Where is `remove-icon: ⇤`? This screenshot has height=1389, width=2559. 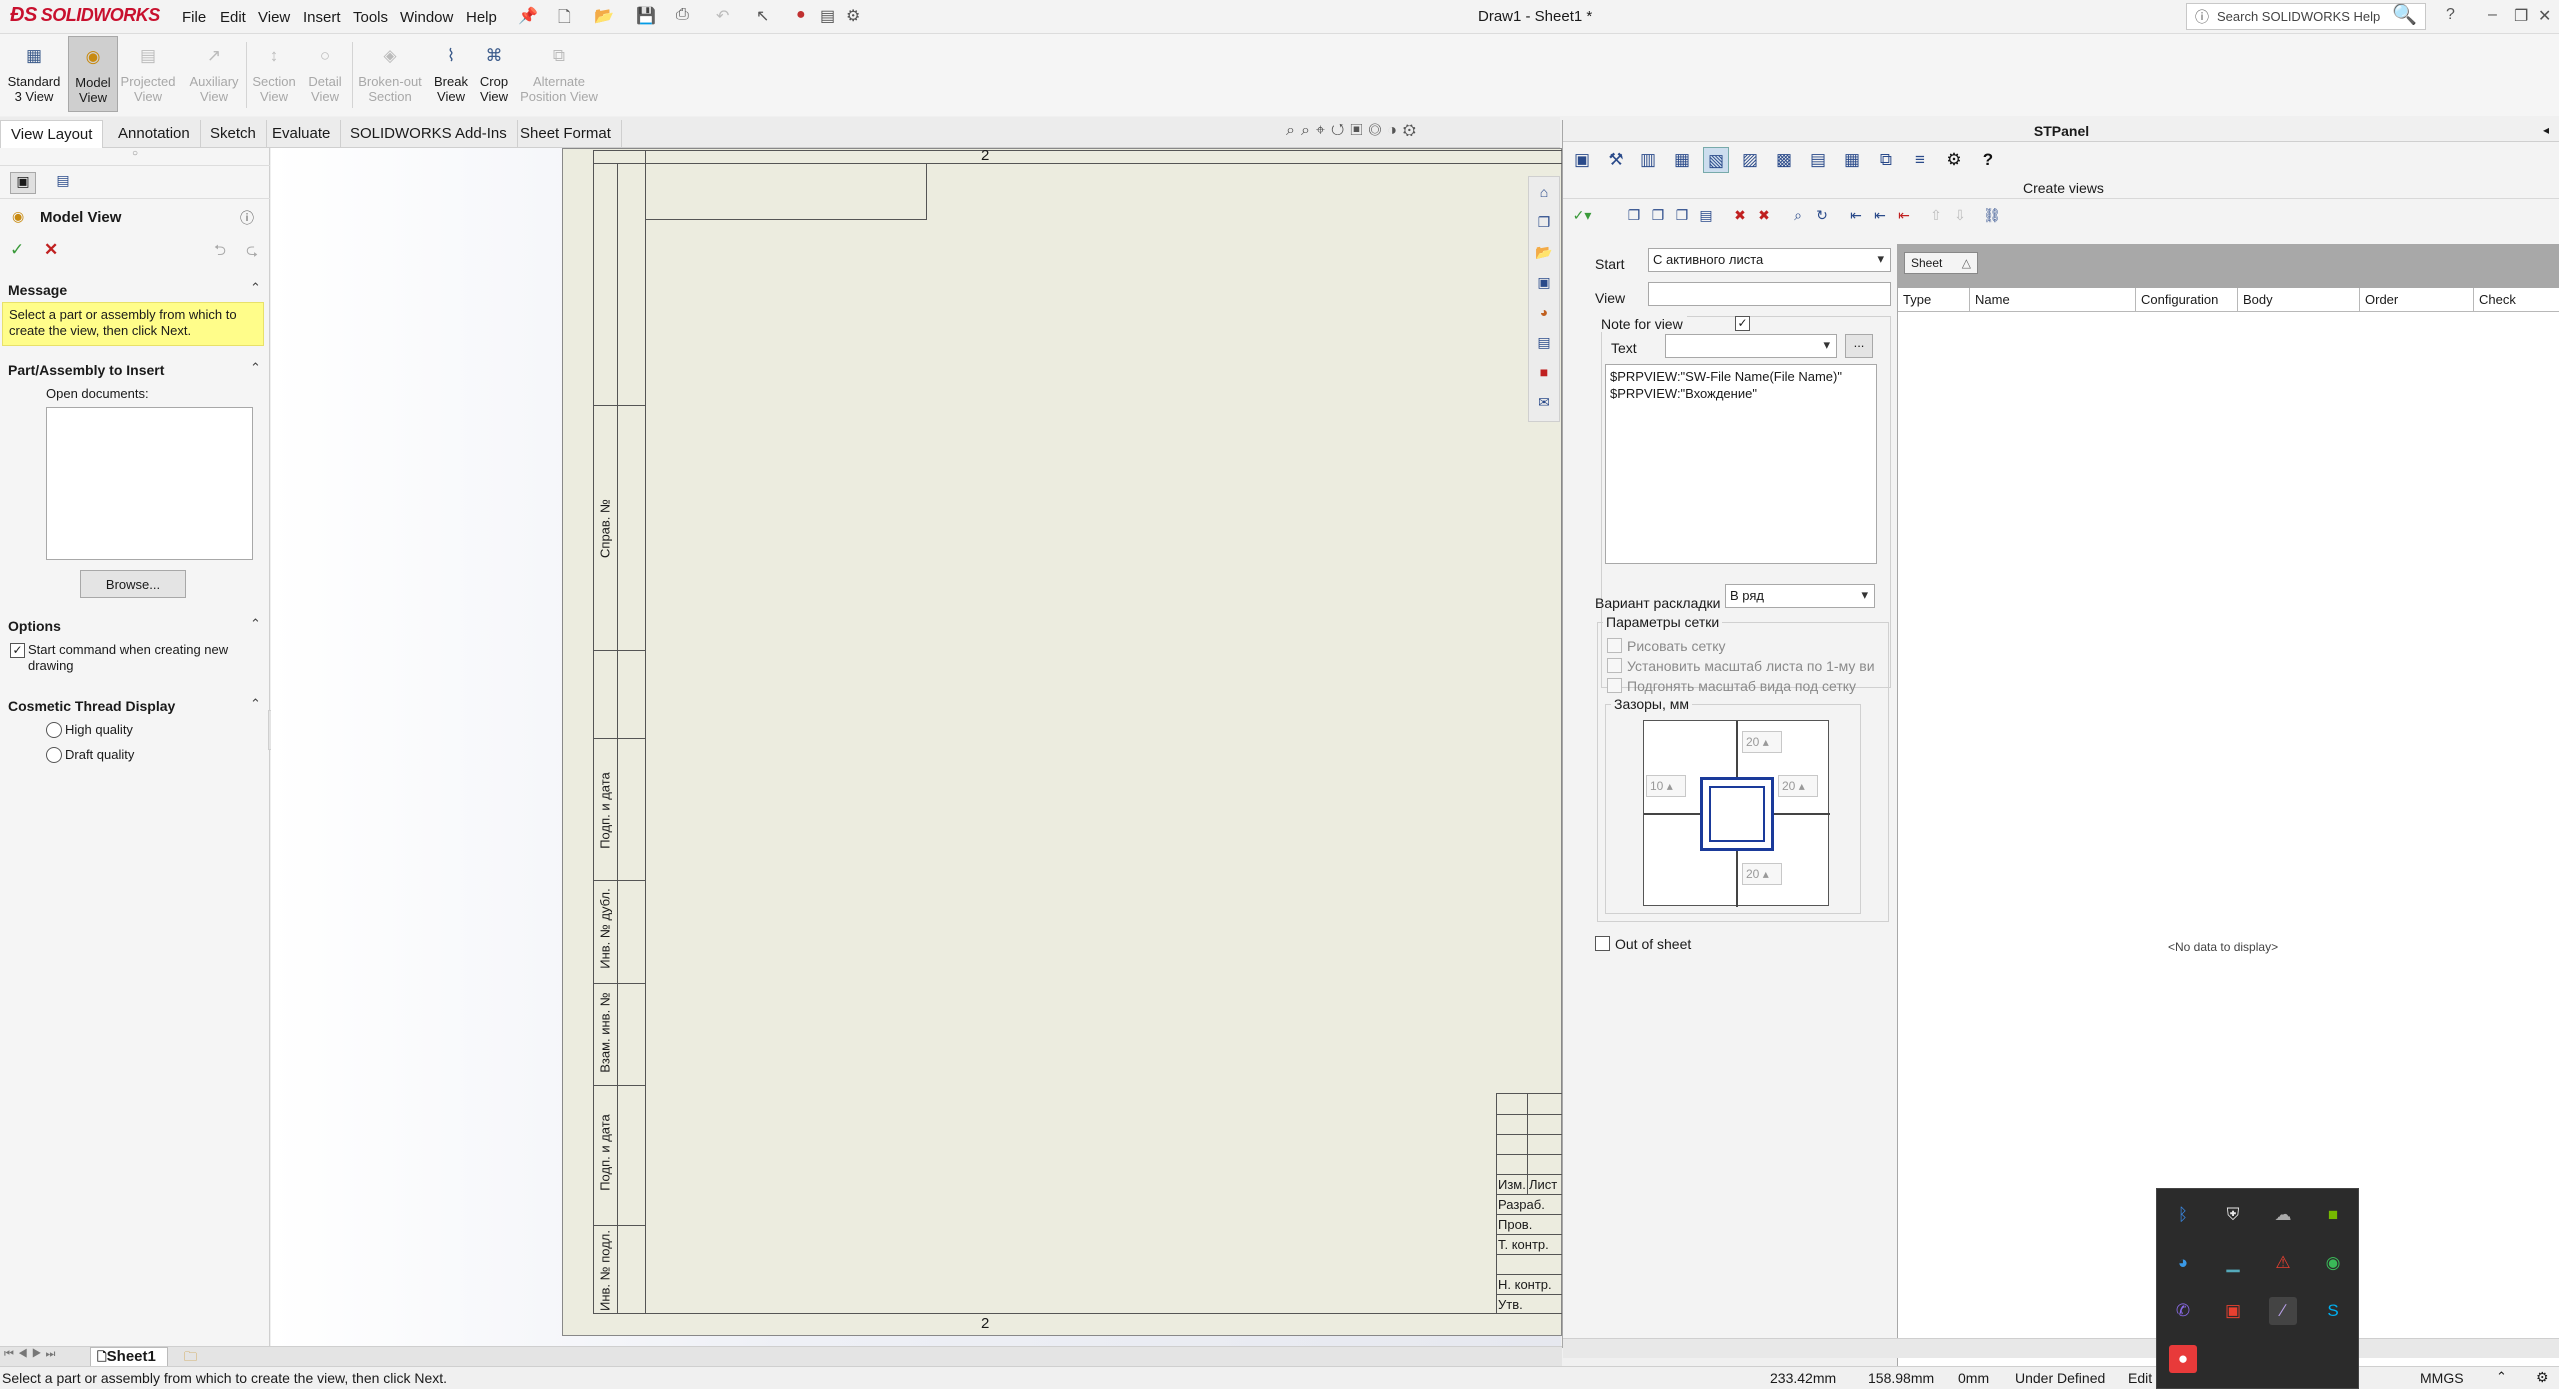 remove-icon: ⇤ is located at coordinates (1904, 215).